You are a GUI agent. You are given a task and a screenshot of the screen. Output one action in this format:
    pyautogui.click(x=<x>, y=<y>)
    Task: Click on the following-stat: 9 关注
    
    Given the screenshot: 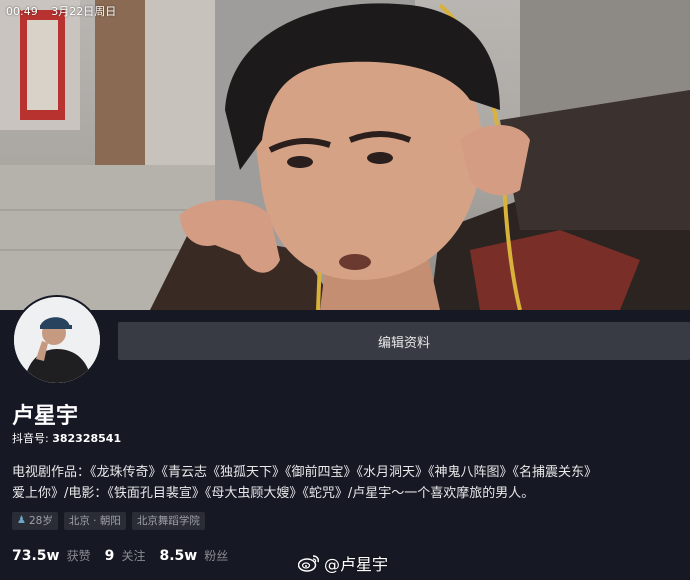 What is the action you would take?
    pyautogui.click(x=125, y=554)
    